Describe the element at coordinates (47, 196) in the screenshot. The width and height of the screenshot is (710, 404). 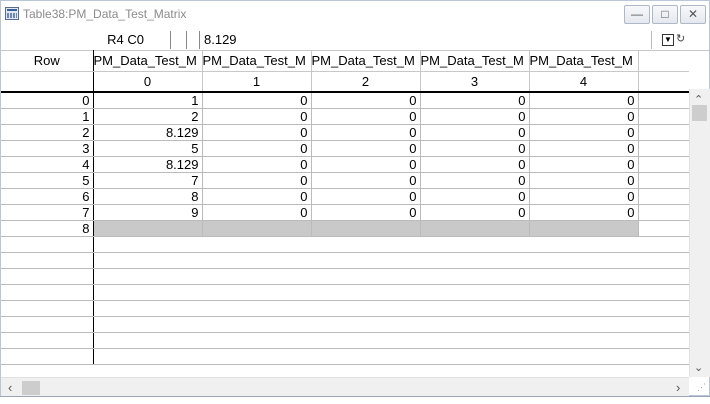
I see `row-number-cell: 6` at that location.